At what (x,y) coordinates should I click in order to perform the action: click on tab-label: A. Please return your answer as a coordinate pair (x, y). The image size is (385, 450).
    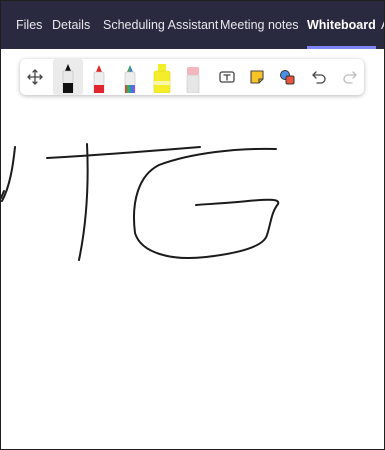
    Looking at the image, I should click on (382, 25).